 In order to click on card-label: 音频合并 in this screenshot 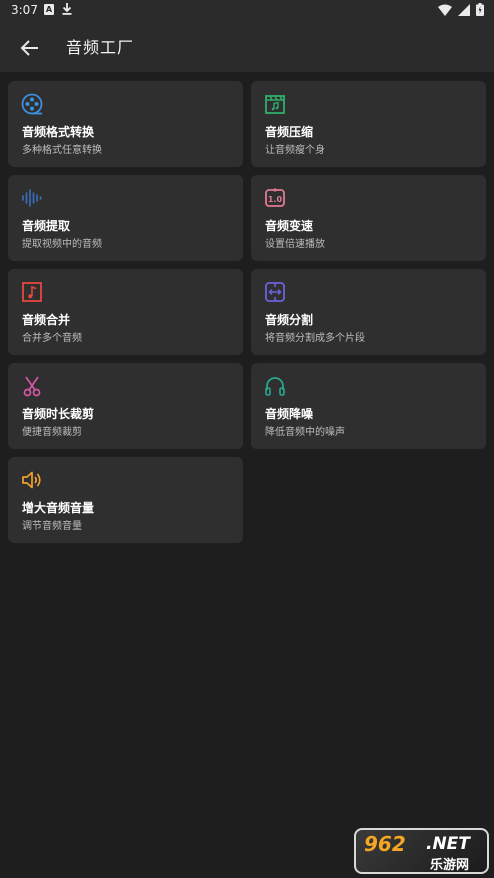, I will do `click(46, 320)`.